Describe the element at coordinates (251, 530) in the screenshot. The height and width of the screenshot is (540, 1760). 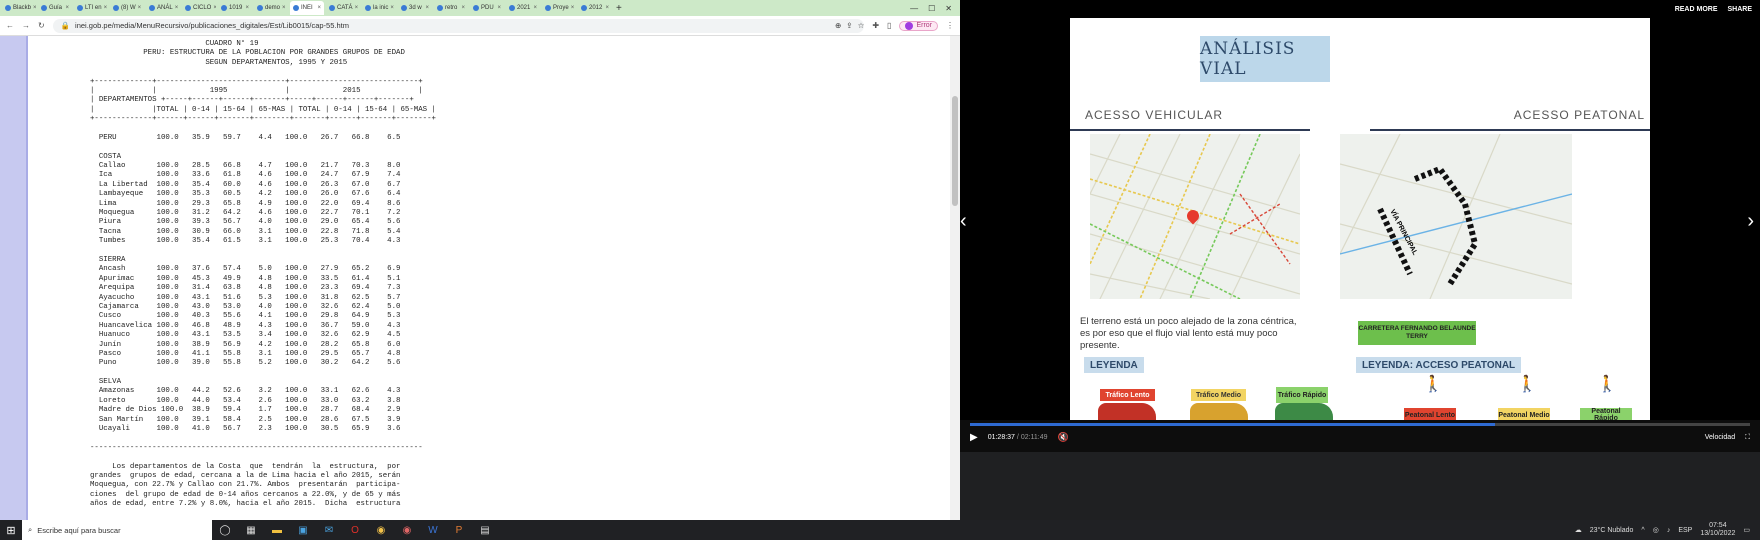
I see `widgets-icon: ▦` at that location.